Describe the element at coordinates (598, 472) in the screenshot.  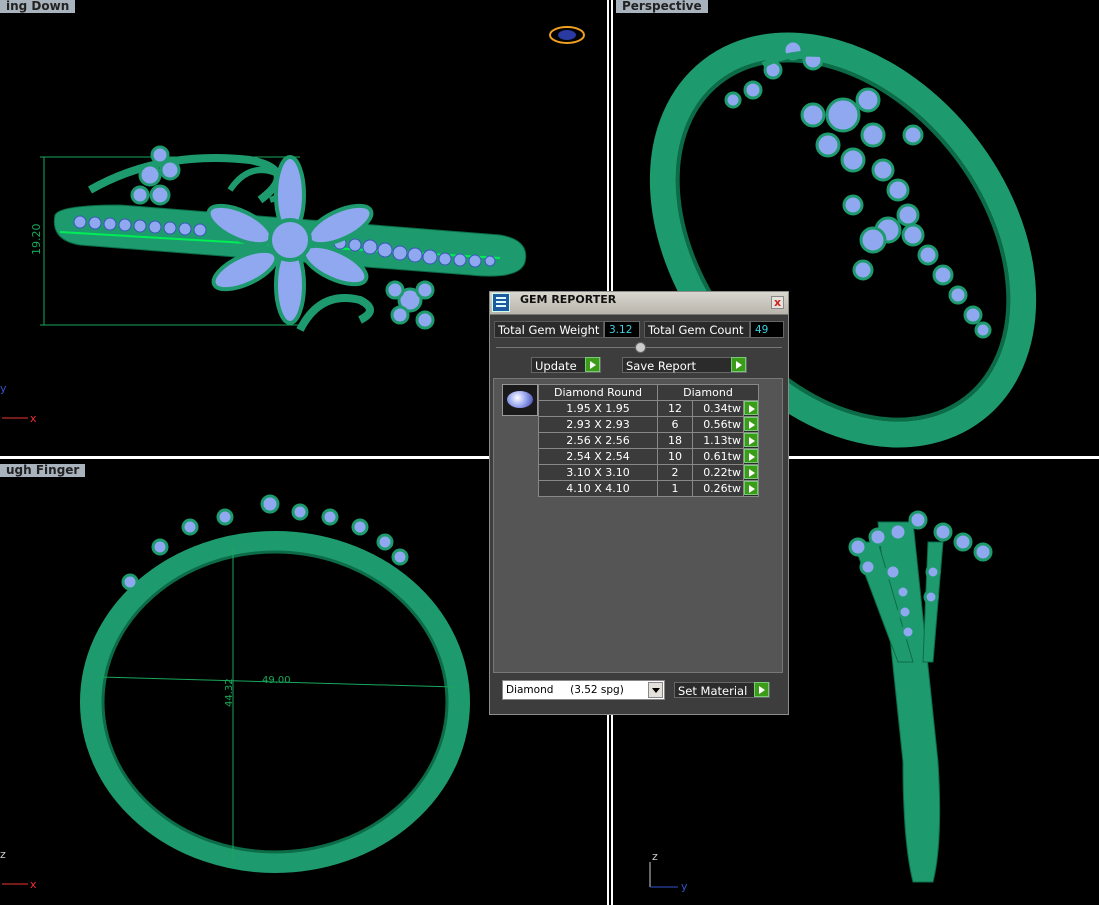
I see `gem-size: 3.10 X 3.10` at that location.